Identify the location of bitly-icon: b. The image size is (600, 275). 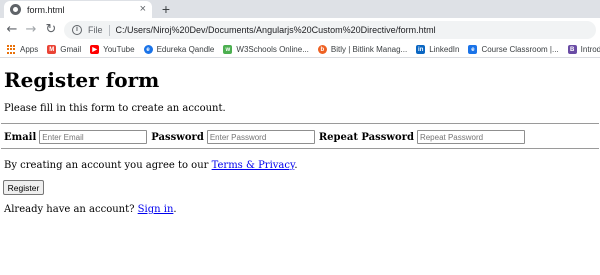
(322, 49).